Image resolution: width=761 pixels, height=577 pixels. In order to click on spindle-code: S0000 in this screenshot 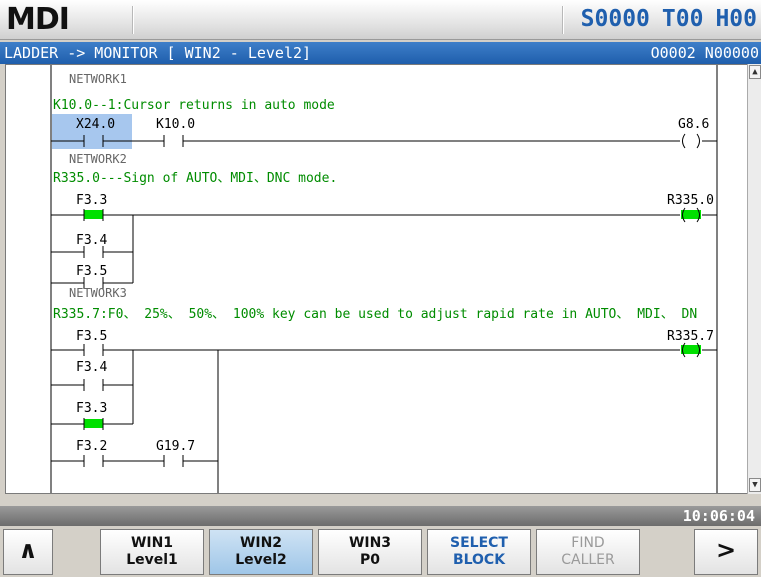, I will do `click(615, 19)`.